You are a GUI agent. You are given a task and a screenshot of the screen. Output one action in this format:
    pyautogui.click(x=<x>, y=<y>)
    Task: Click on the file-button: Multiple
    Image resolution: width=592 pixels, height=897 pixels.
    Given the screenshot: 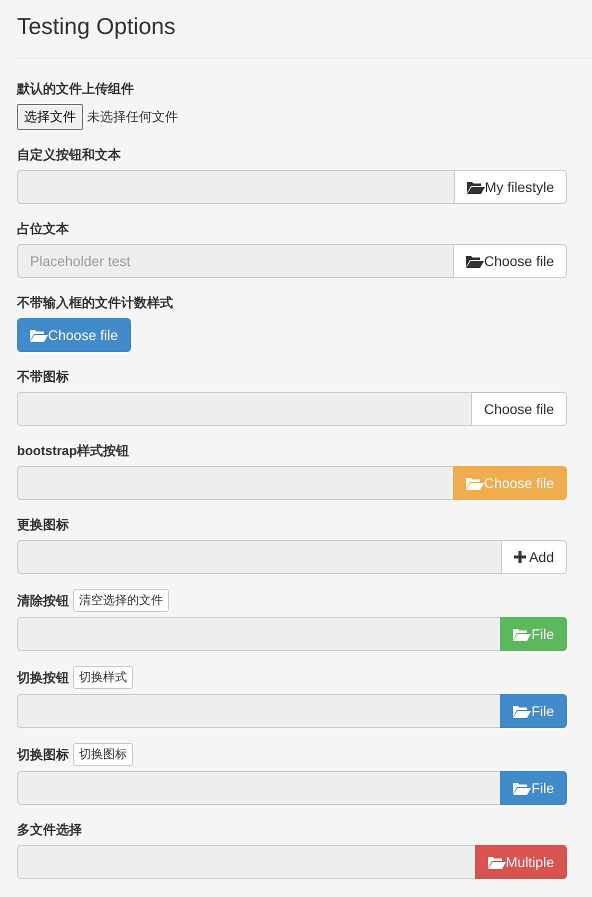 What is the action you would take?
    pyautogui.click(x=520, y=862)
    